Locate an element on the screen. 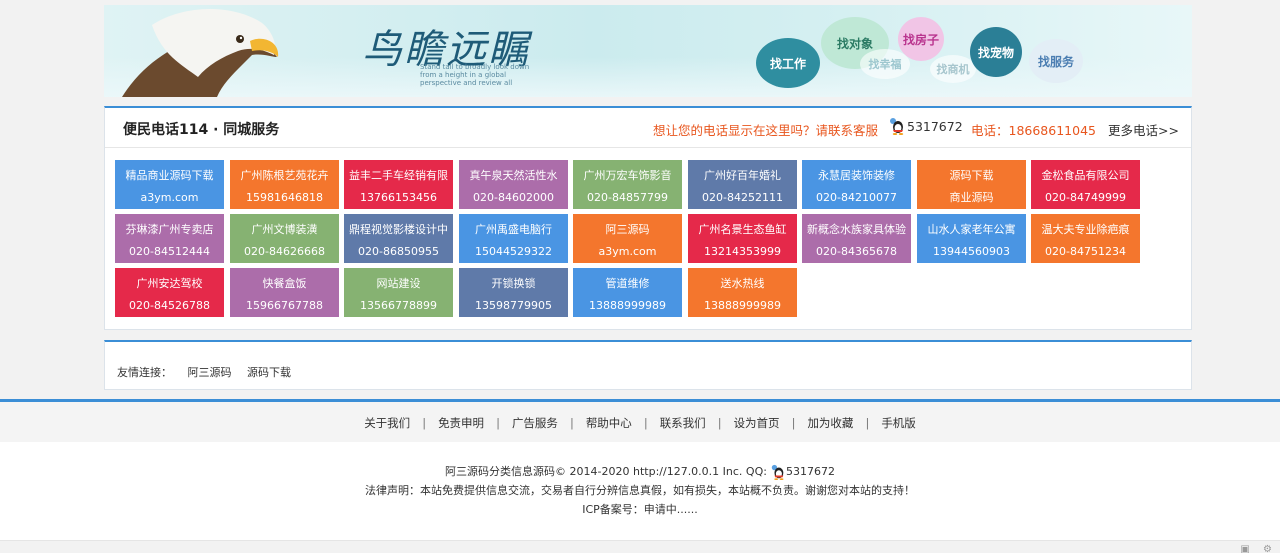 The width and height of the screenshot is (1280, 553). bubble-luck: 找幸福 is located at coordinates (885, 64).